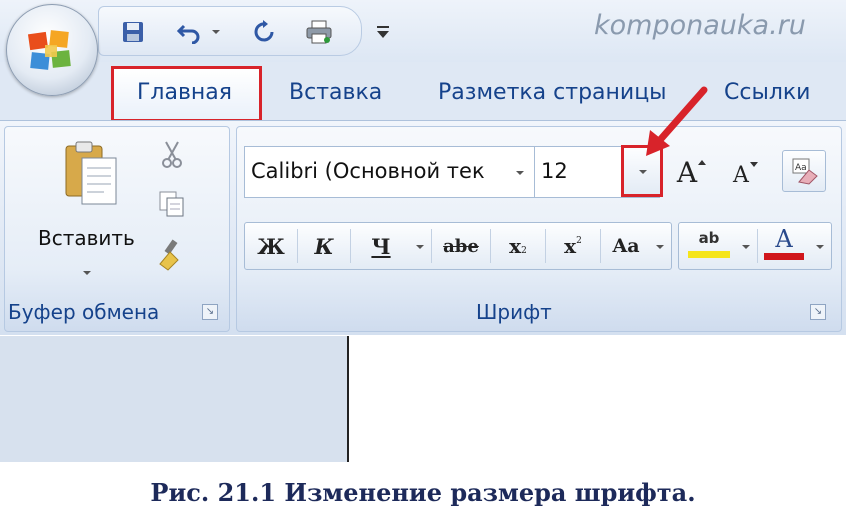 Image resolution: width=846 pixels, height=526 pixels. What do you see at coordinates (461, 246) in the screenshot?
I see `strikethrough-button: abe` at bounding box center [461, 246].